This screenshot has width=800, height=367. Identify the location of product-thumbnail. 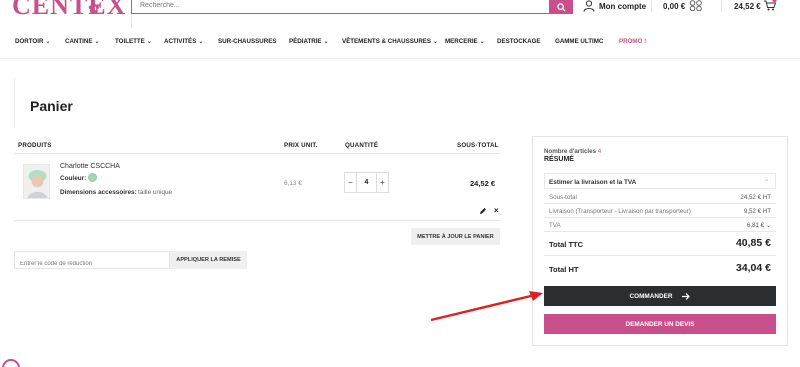
(36, 181).